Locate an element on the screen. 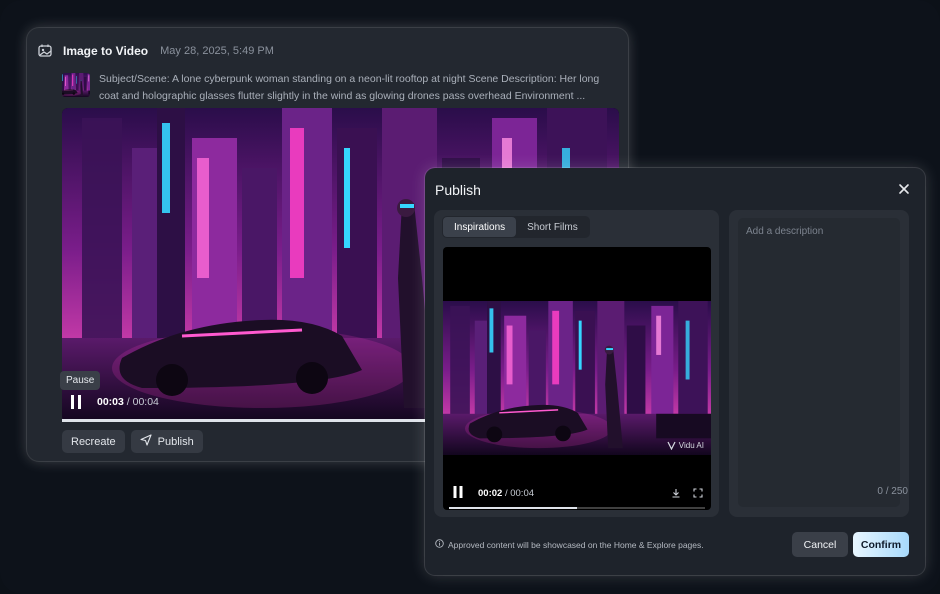 This screenshot has height=594, width=940. image-to-video-icon is located at coordinates (45, 51).